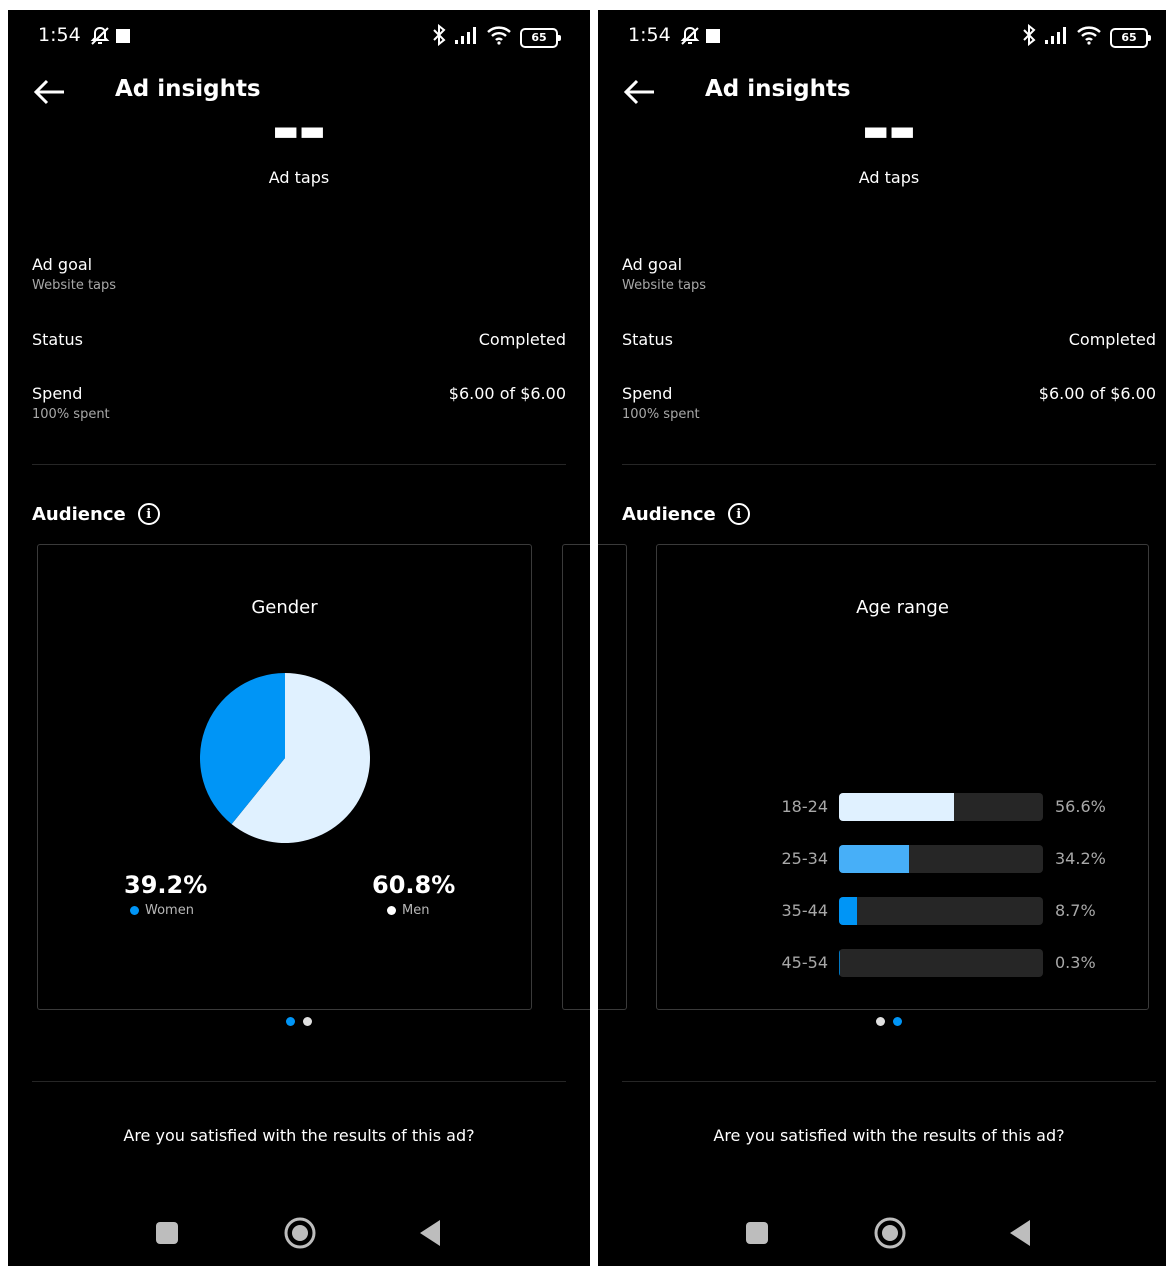  Describe the element at coordinates (1080, 858) in the screenshot. I see `age-range-percent: 34.2%` at that location.